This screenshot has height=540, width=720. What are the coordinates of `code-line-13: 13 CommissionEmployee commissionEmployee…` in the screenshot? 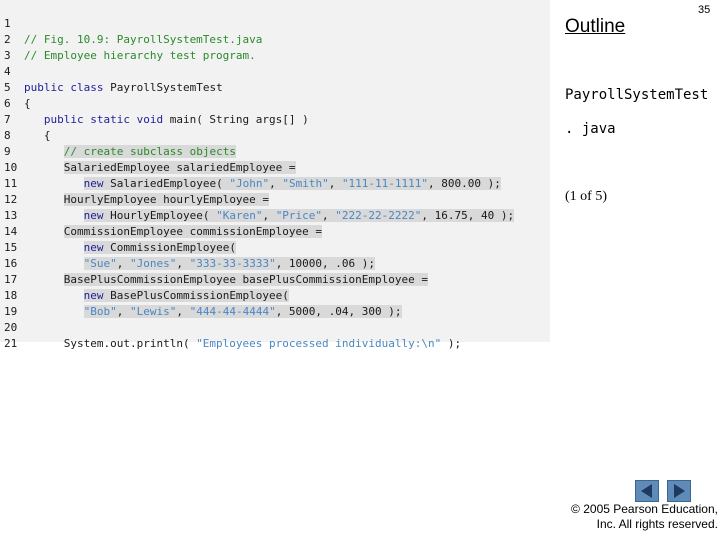 It's located at (275, 215).